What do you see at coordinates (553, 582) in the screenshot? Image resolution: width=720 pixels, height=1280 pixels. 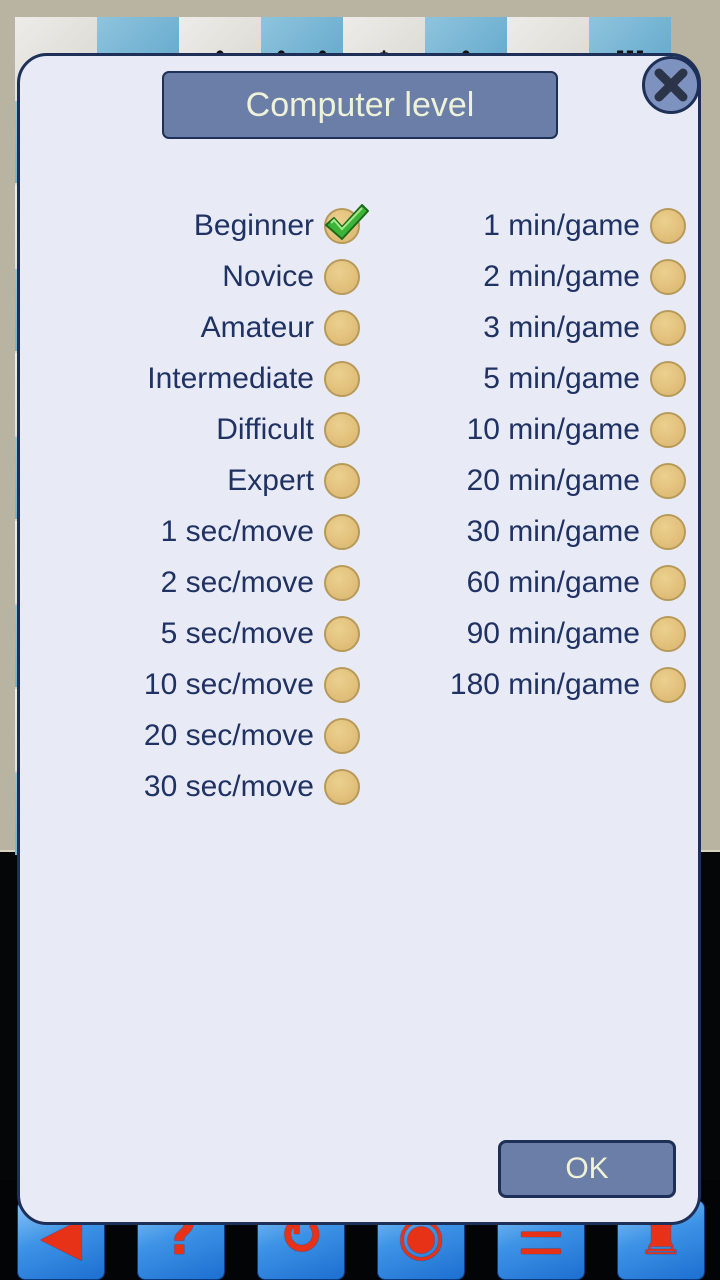 I see `level-option-label: 60 min/game` at bounding box center [553, 582].